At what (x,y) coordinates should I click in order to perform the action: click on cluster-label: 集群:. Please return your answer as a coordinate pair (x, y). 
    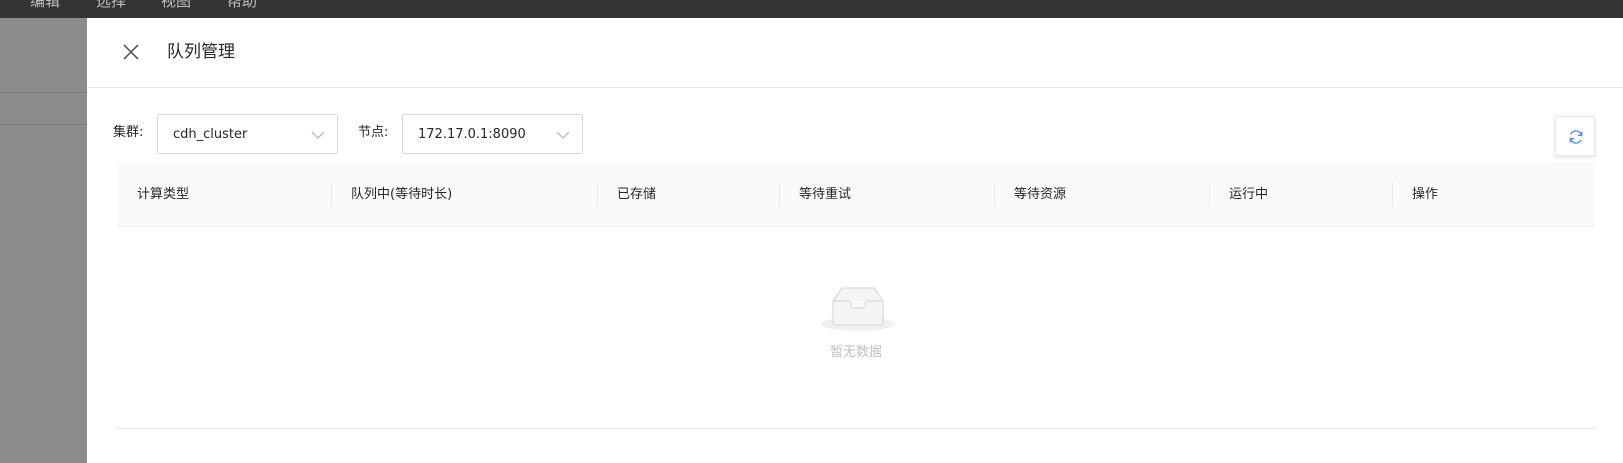
    Looking at the image, I should click on (128, 132).